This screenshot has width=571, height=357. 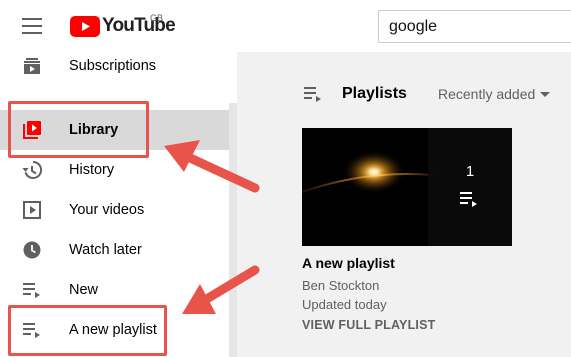 What do you see at coordinates (105, 250) in the screenshot?
I see `sidebar-item-label: Watch later` at bounding box center [105, 250].